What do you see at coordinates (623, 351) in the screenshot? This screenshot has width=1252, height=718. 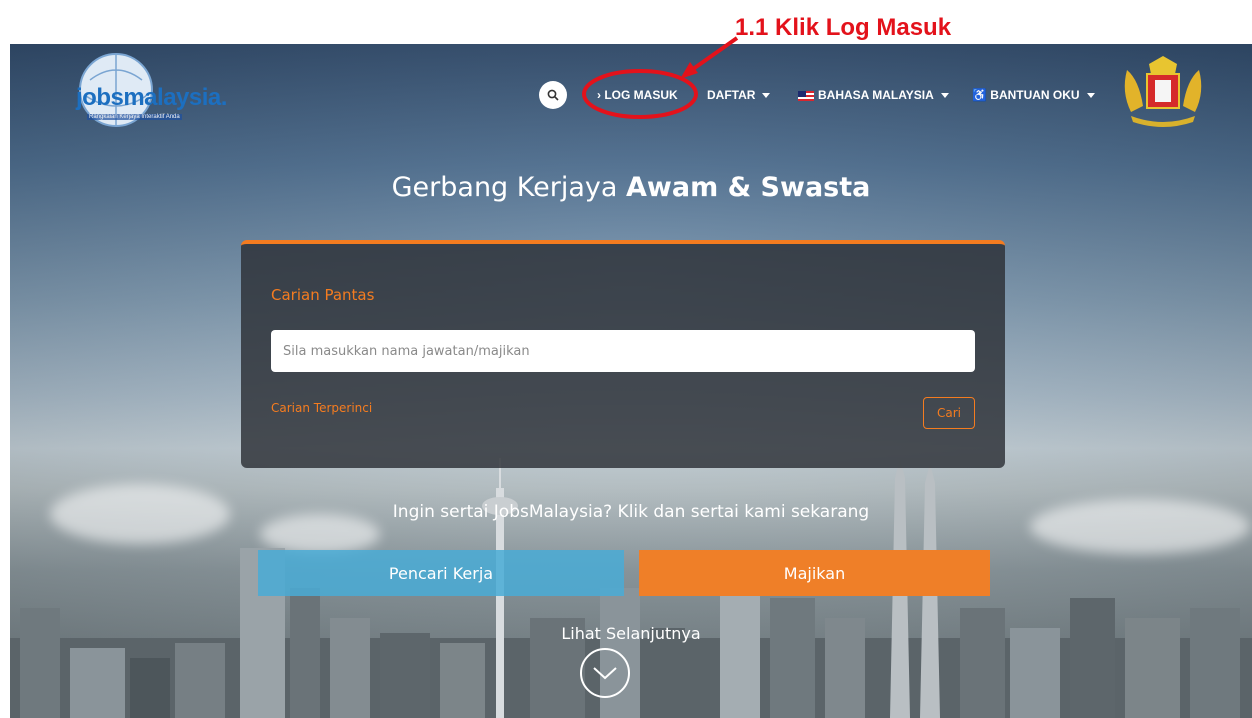 I see `job-search-input` at bounding box center [623, 351].